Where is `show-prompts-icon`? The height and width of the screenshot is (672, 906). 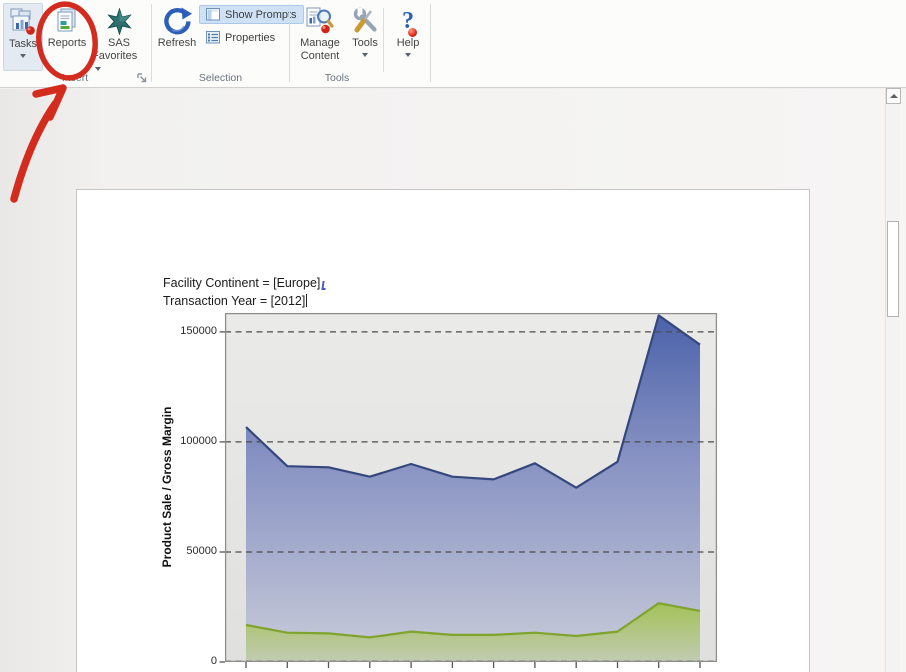 show-prompts-icon is located at coordinates (213, 14).